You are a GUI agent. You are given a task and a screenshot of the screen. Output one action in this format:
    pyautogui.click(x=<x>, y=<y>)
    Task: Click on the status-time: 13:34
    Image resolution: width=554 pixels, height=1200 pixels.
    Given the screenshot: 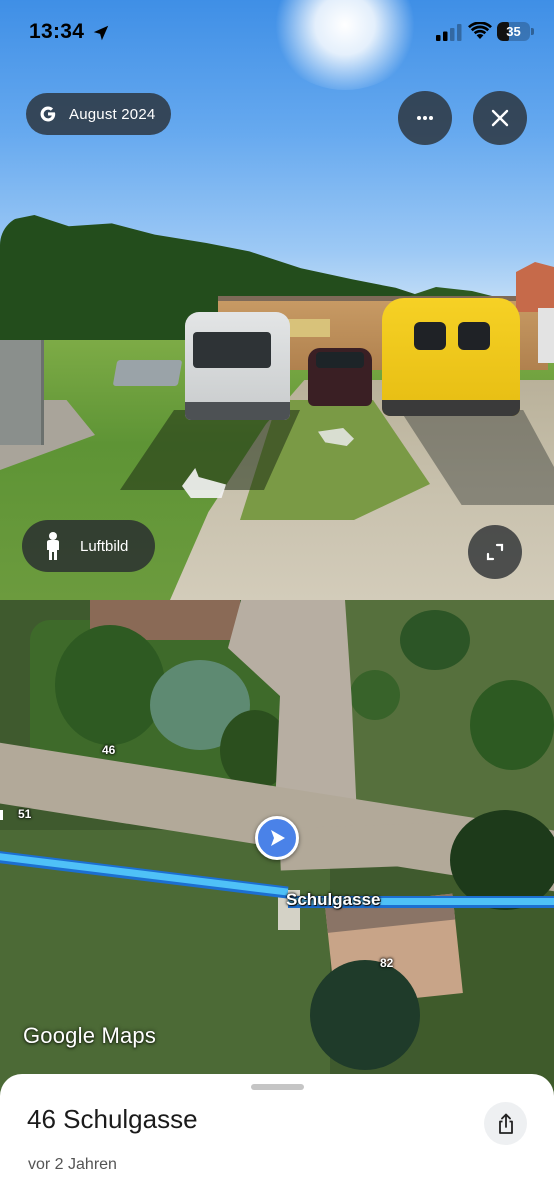 What is the action you would take?
    pyautogui.click(x=57, y=31)
    